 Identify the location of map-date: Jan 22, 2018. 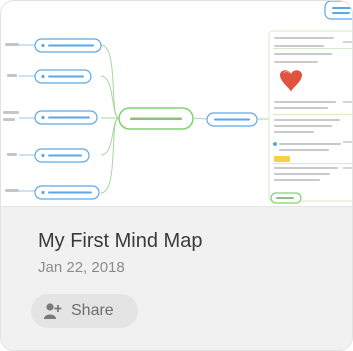
(81, 267).